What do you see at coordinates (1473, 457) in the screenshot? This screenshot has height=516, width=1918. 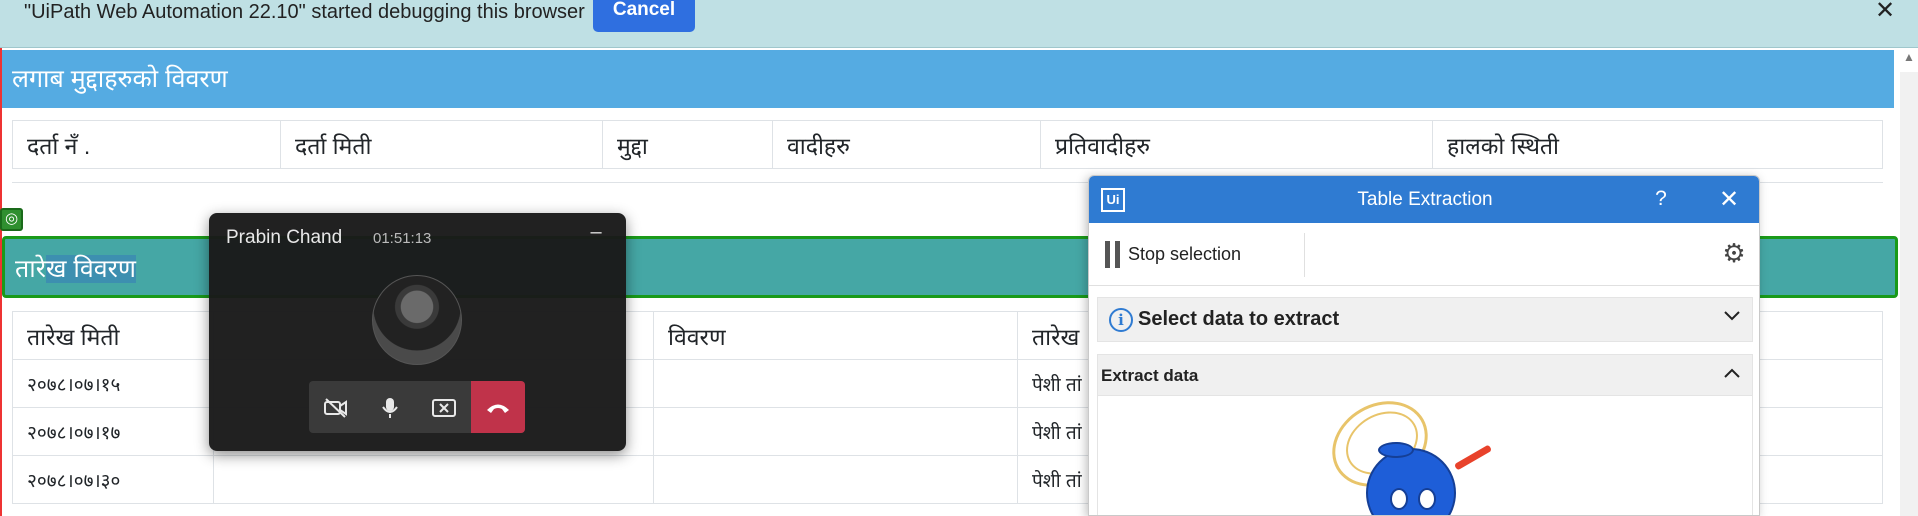 I see `robot-arm` at bounding box center [1473, 457].